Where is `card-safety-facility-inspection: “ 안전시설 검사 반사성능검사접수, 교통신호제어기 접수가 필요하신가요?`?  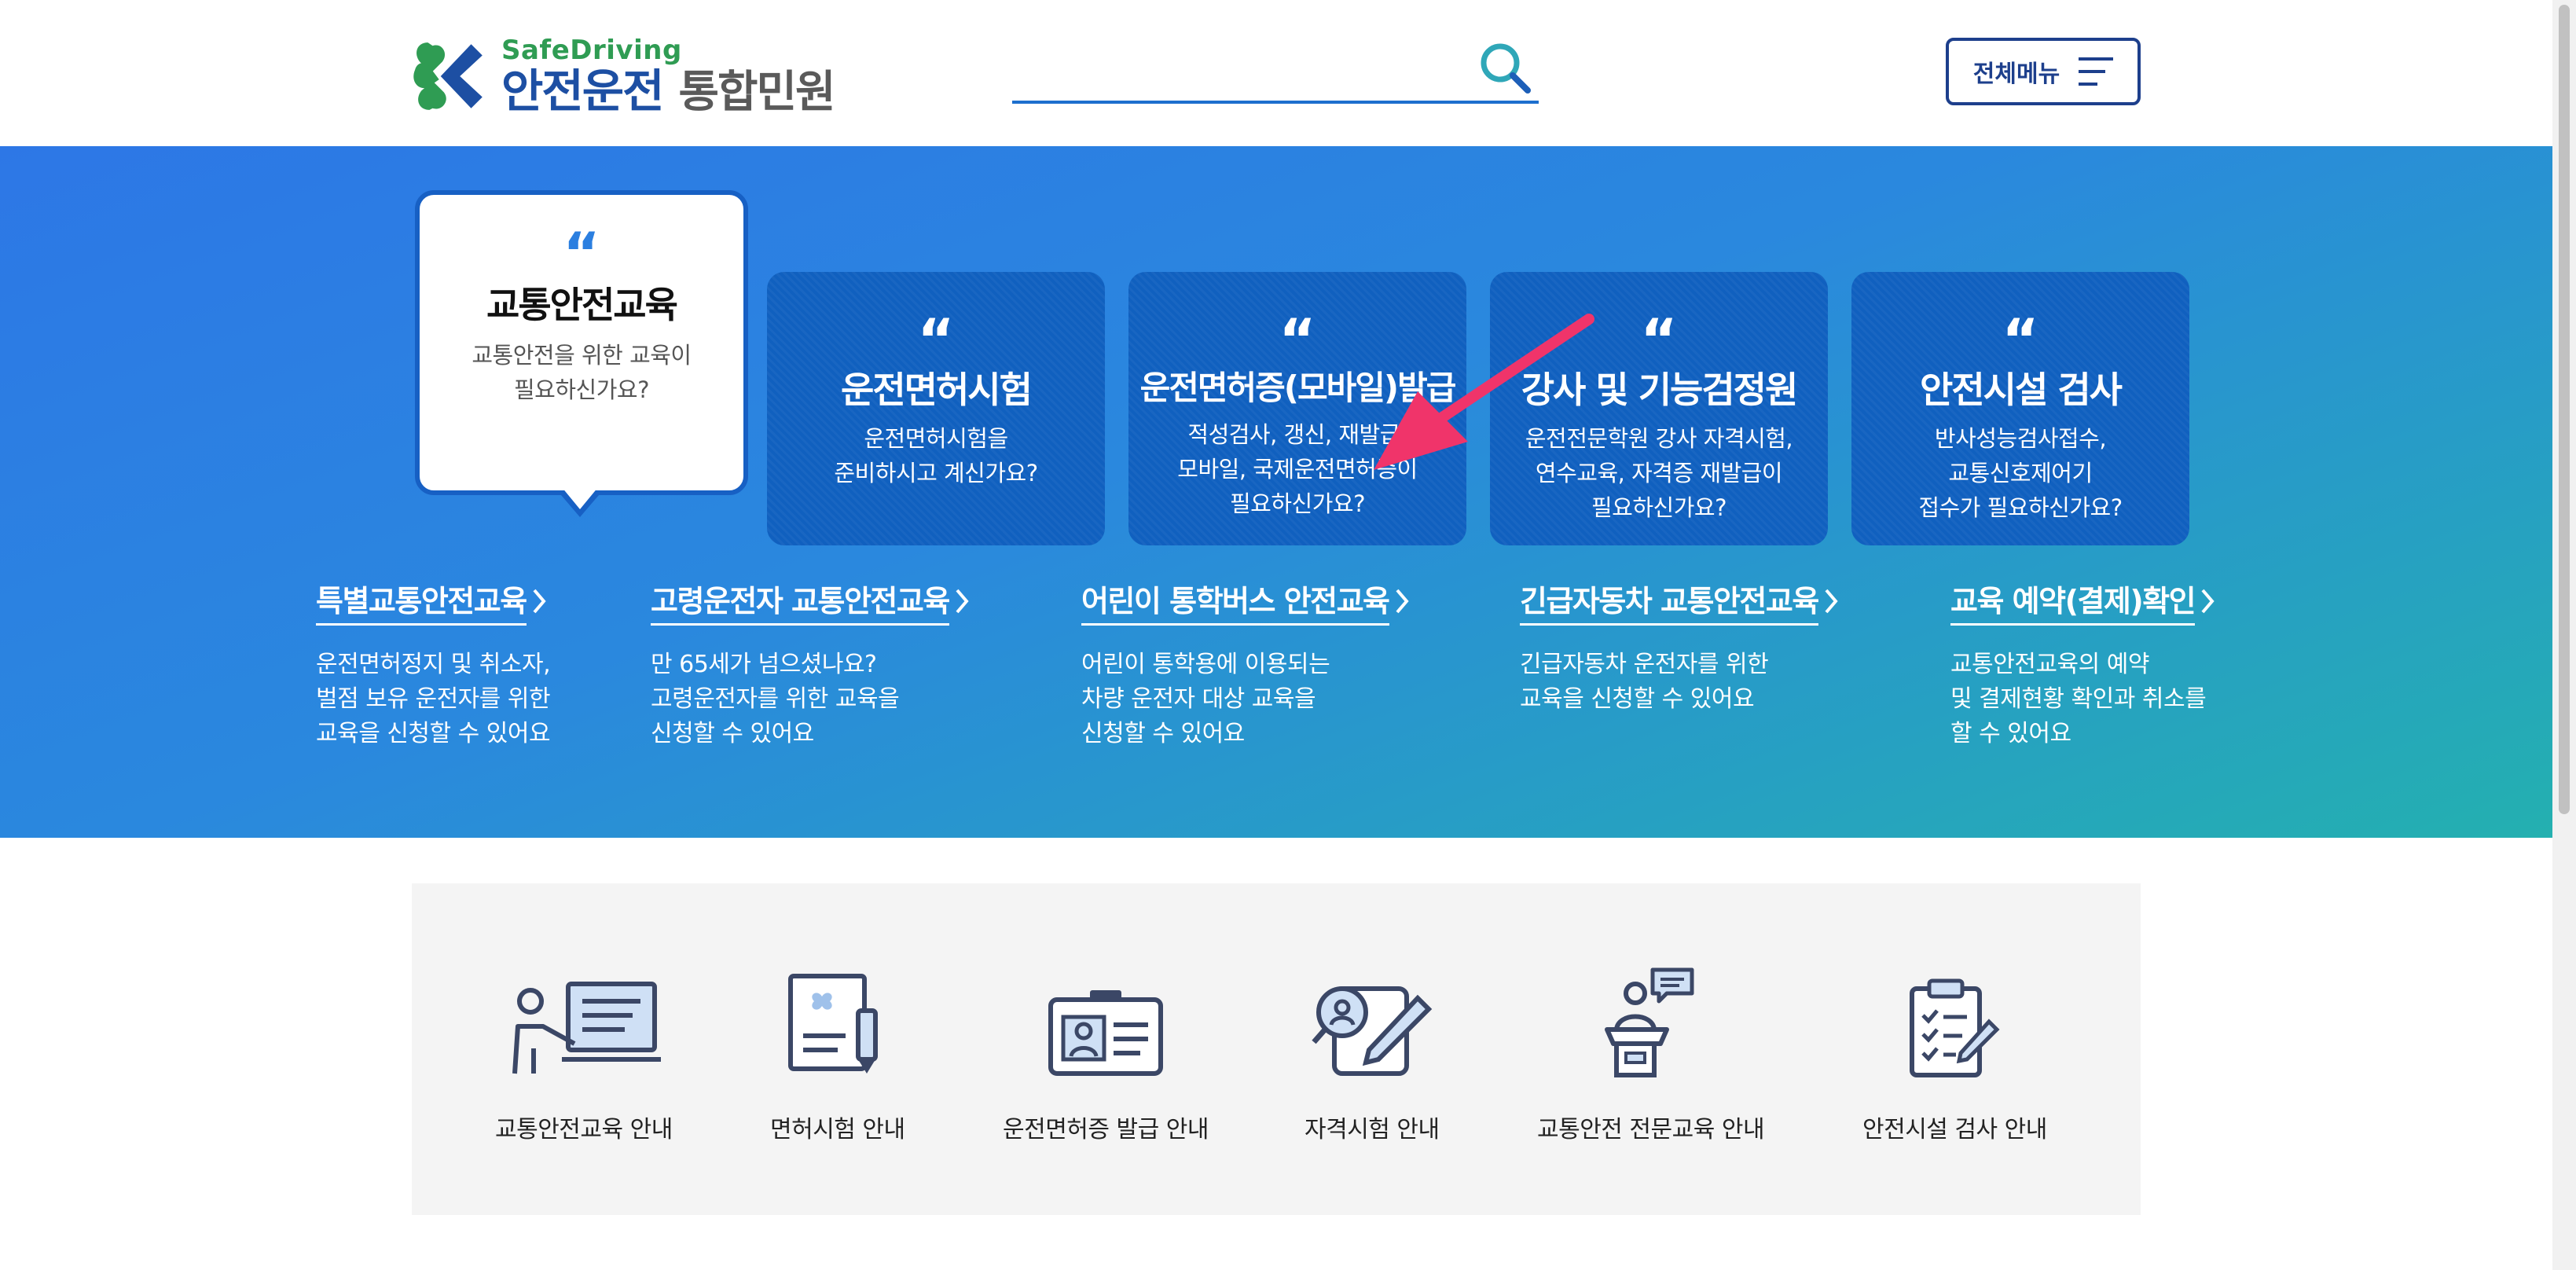 card-safety-facility-inspection: “ 안전시설 검사 반사성능검사접수, 교통신호제어기 접수가 필요하신가요? is located at coordinates (2020, 409).